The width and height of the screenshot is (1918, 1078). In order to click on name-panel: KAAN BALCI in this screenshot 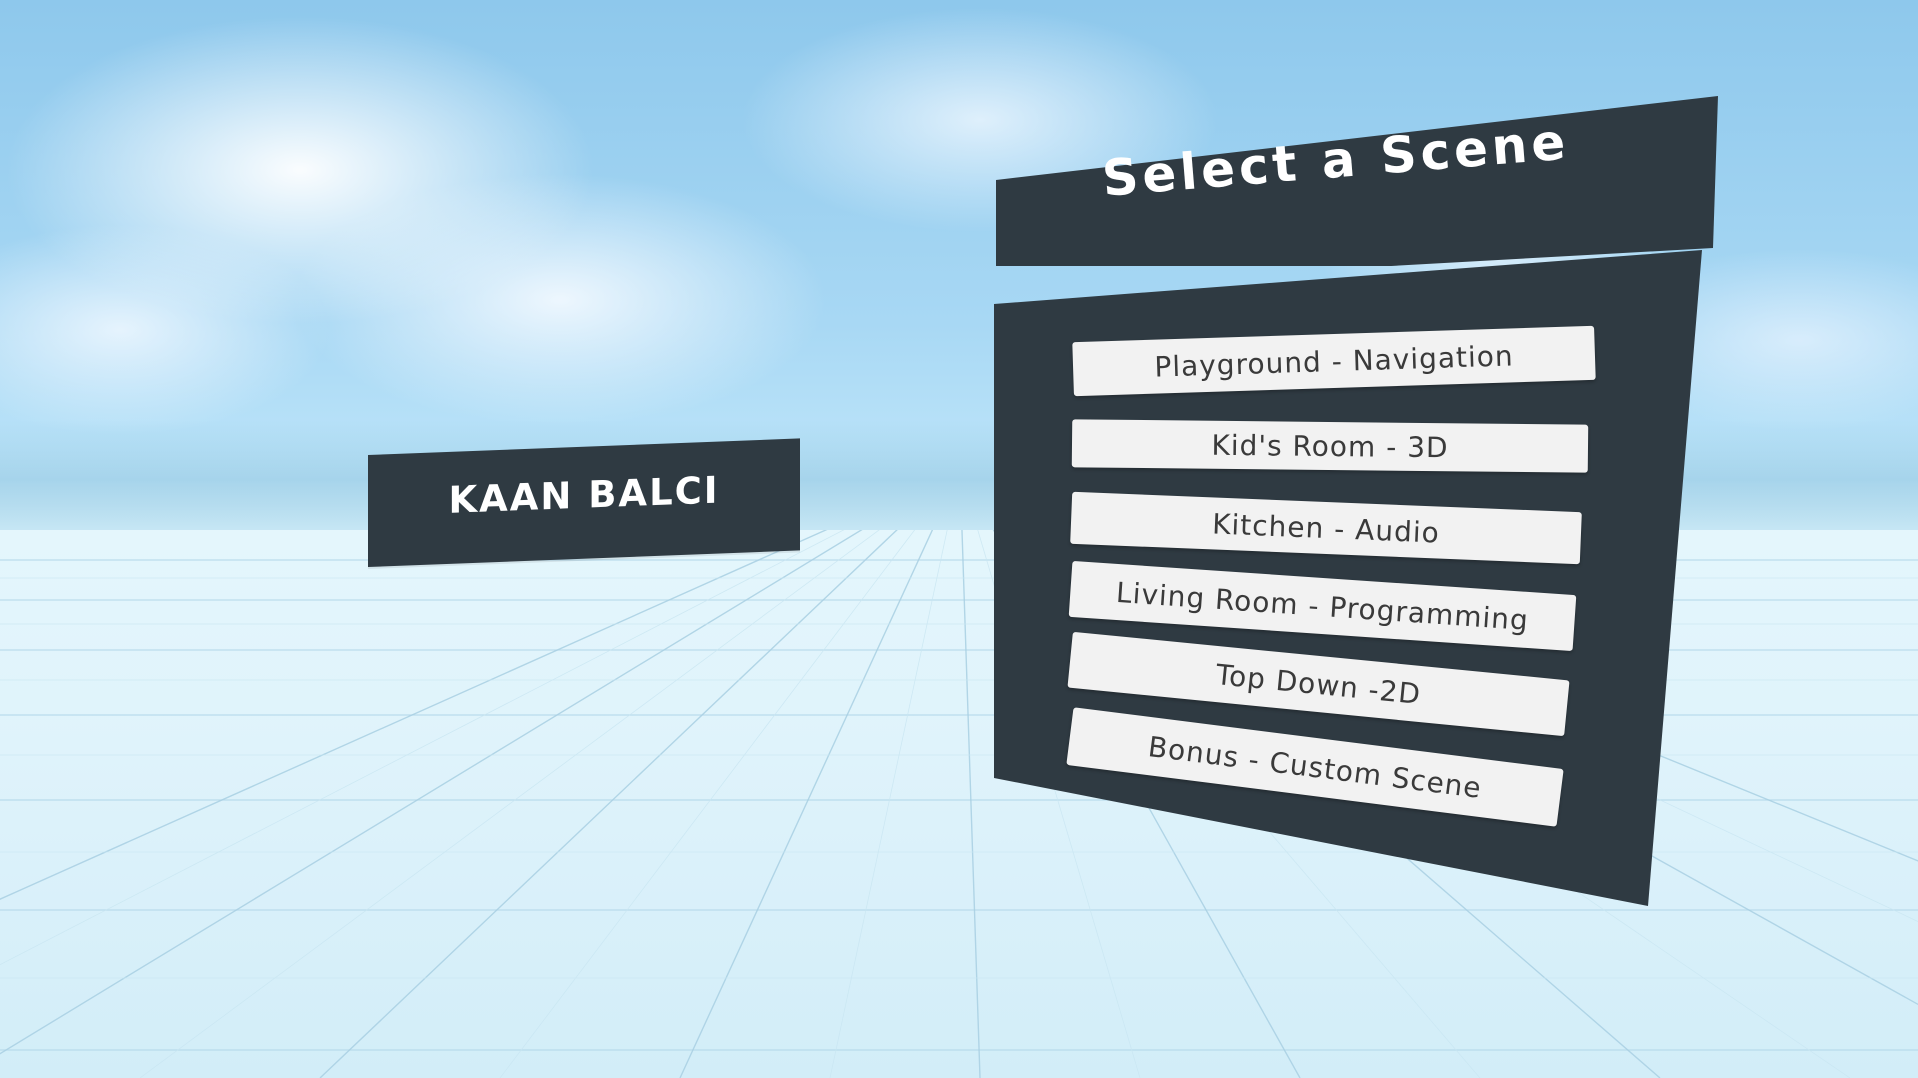, I will do `click(584, 502)`.